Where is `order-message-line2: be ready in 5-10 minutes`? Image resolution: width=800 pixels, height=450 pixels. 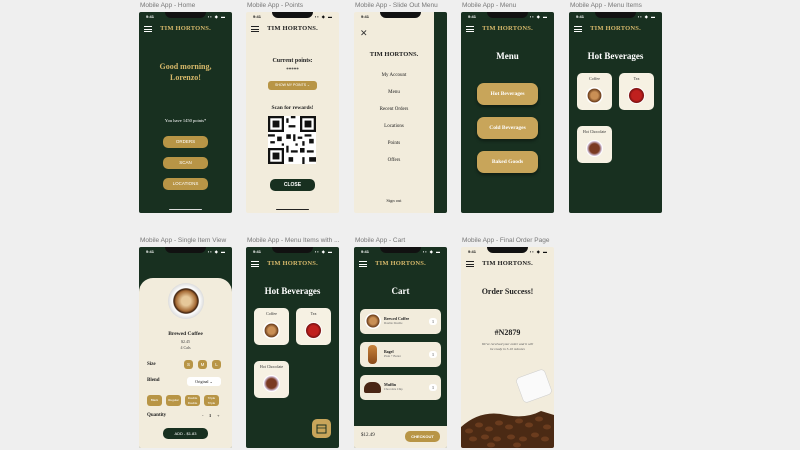
order-message-line2: be ready in 5-10 minutes is located at coordinates (507, 349).